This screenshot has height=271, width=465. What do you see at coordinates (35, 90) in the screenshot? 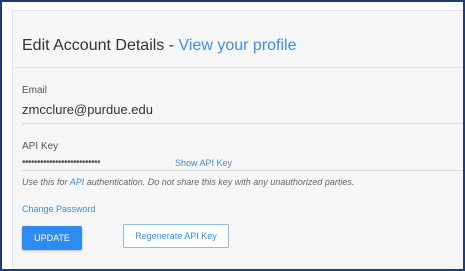
I see `email-label: Email` at bounding box center [35, 90].